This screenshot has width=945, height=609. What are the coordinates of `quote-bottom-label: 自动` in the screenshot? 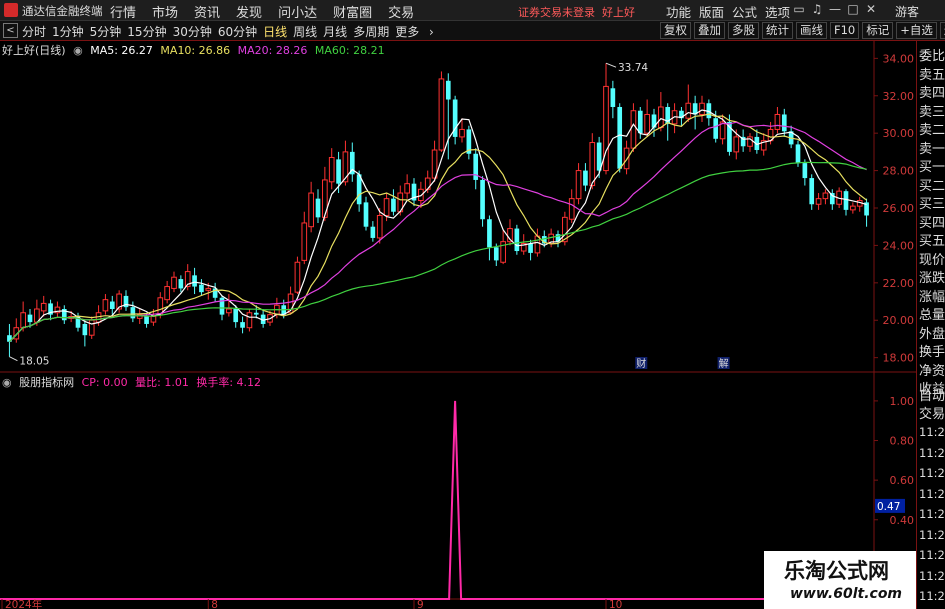 It's located at (932, 394).